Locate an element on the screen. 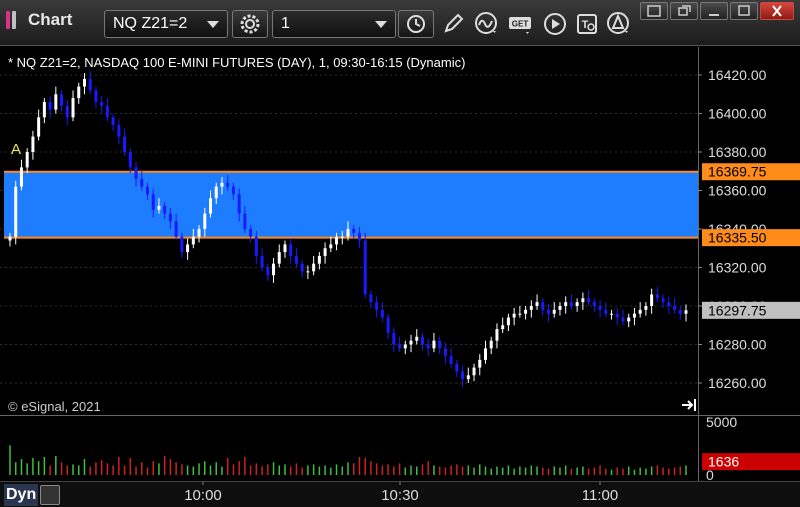 The image size is (800, 507). get-data-button: GET is located at coordinates (521, 24).